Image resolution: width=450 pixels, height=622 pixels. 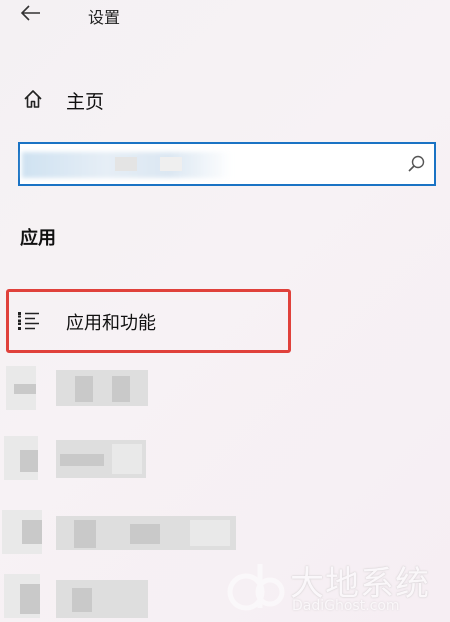 What do you see at coordinates (225, 99) in the screenshot?
I see `home-nav-item: 主页` at bounding box center [225, 99].